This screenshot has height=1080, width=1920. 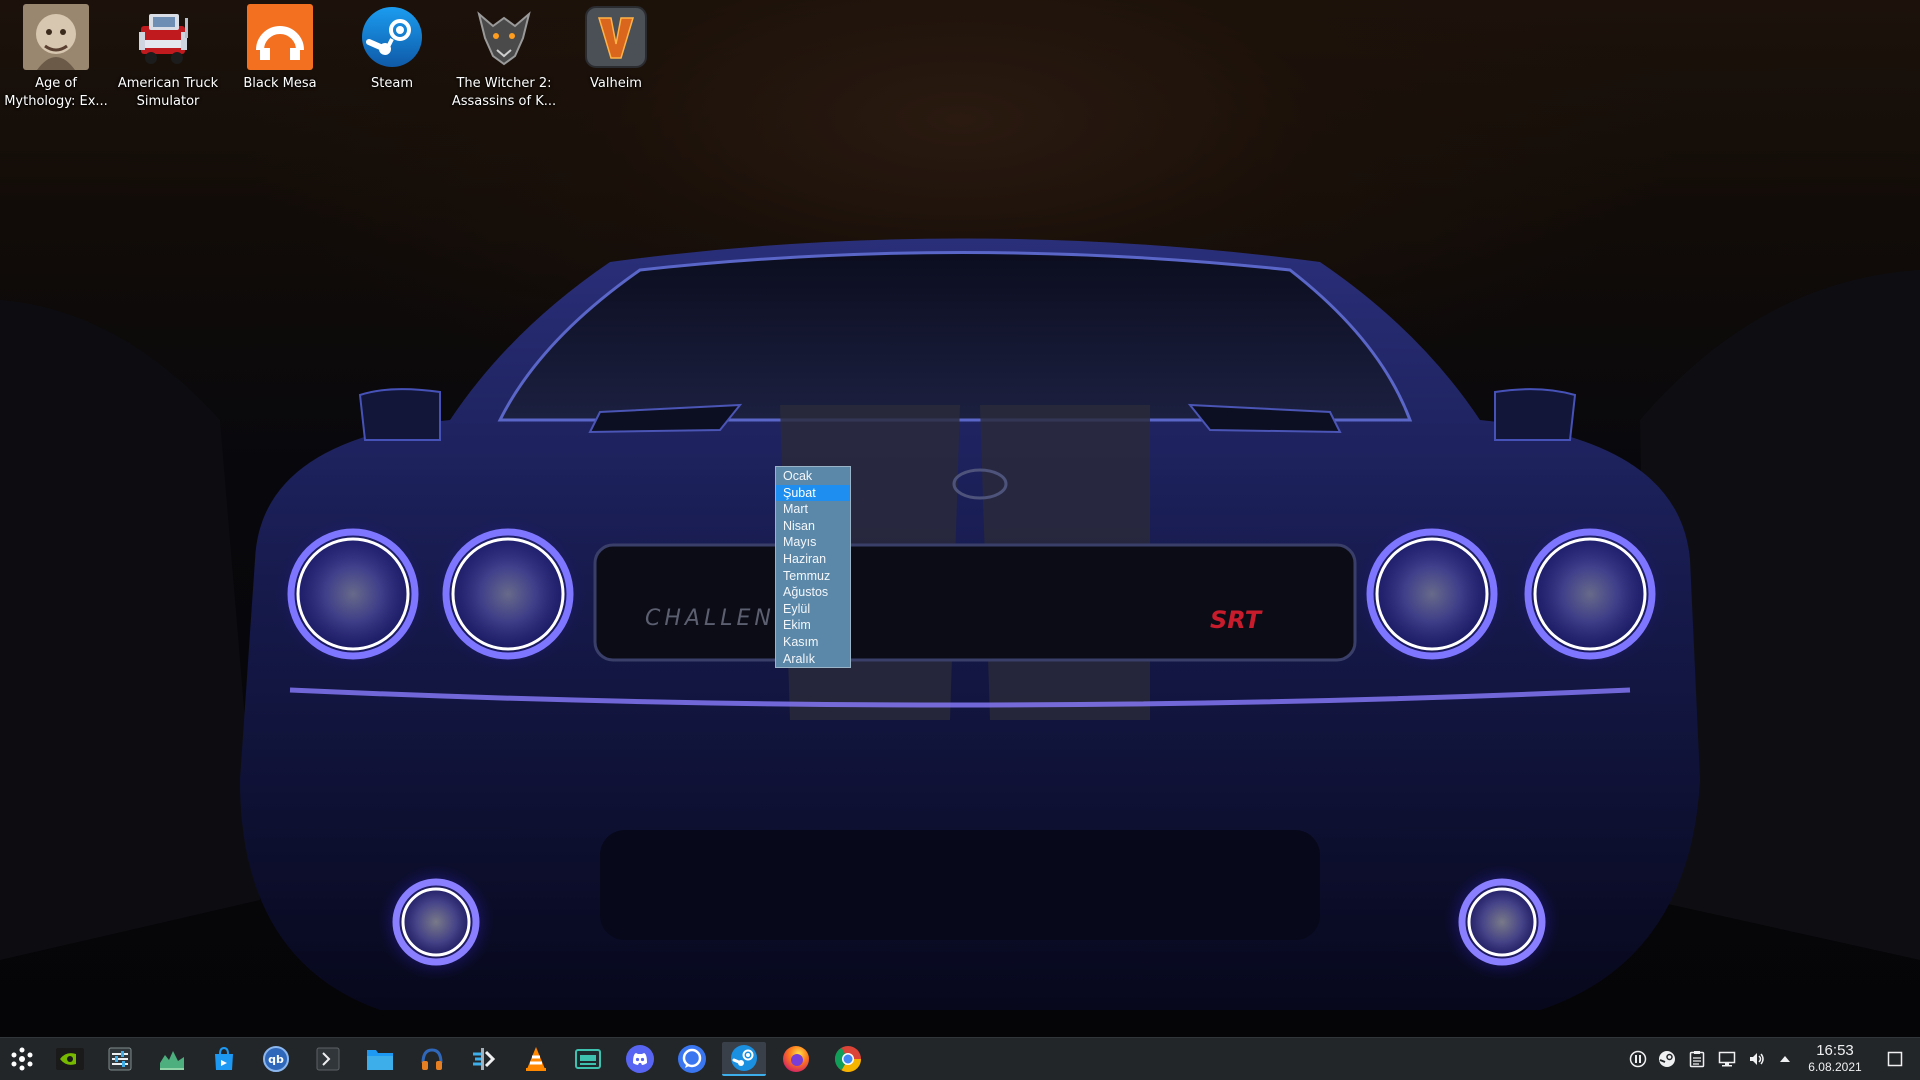 I want to click on chrome-icon, so click(x=848, y=1059).